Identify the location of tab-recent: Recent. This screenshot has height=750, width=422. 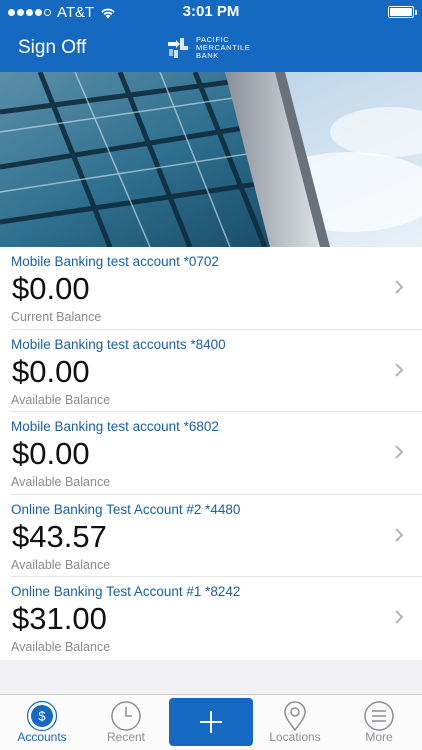
(126, 722).